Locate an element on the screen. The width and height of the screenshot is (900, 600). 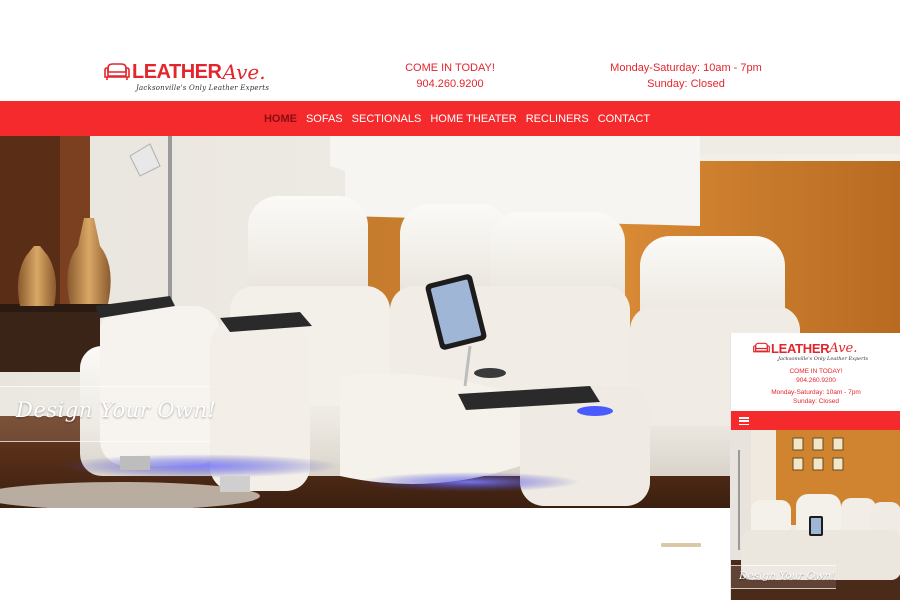
nav-item-recliners: RECLINERS is located at coordinates (557, 119).